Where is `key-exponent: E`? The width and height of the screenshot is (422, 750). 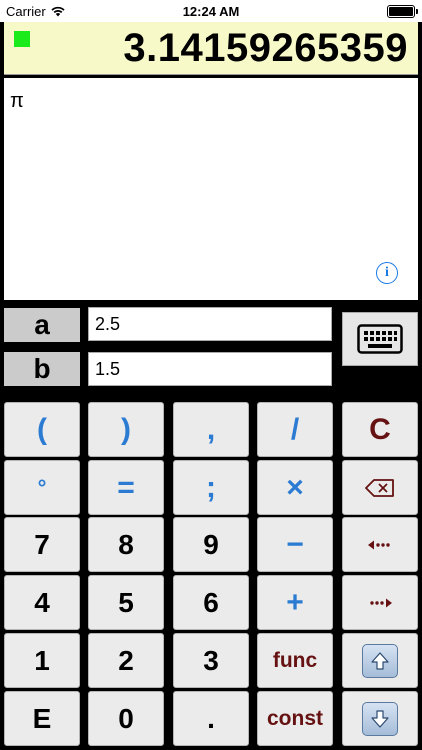 key-exponent: E is located at coordinates (42, 718).